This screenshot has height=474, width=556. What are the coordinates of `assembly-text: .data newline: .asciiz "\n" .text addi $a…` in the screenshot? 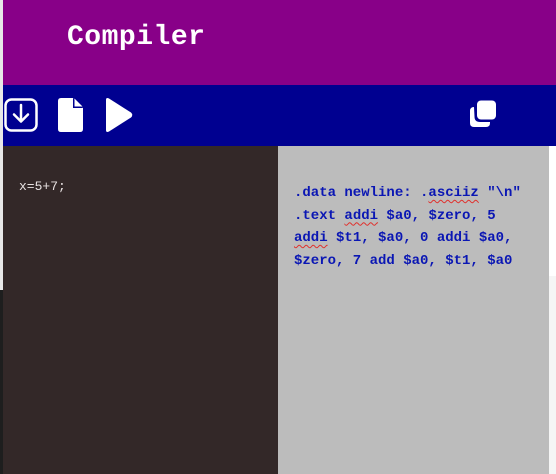 It's located at (421, 227).